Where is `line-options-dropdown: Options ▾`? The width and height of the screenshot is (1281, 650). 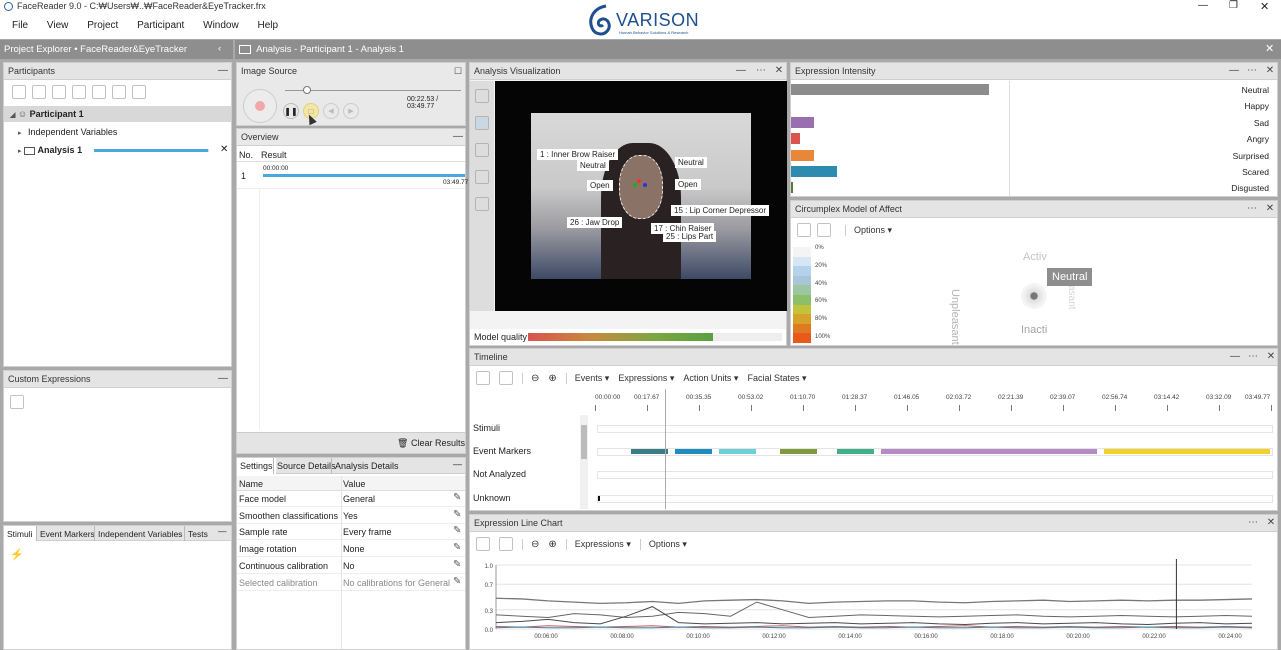
line-options-dropdown: Options ▾ is located at coordinates (663, 544).